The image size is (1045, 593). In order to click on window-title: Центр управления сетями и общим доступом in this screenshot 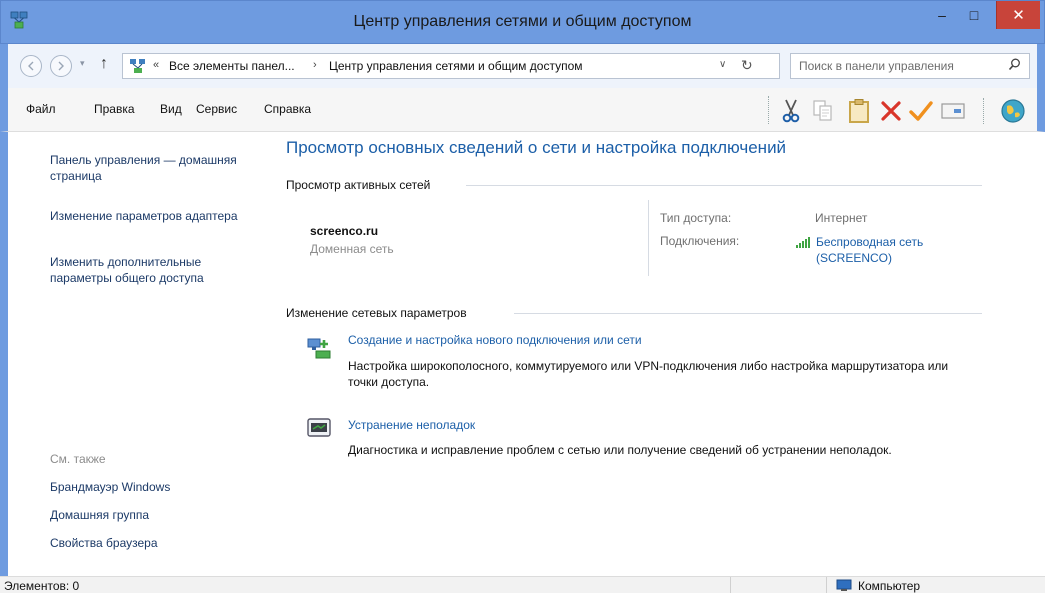, I will do `click(522, 21)`.